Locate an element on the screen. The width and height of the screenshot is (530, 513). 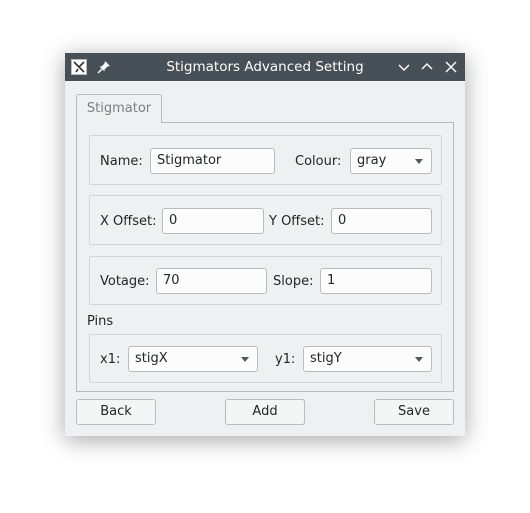
x-offset-input: 0 is located at coordinates (213, 221).